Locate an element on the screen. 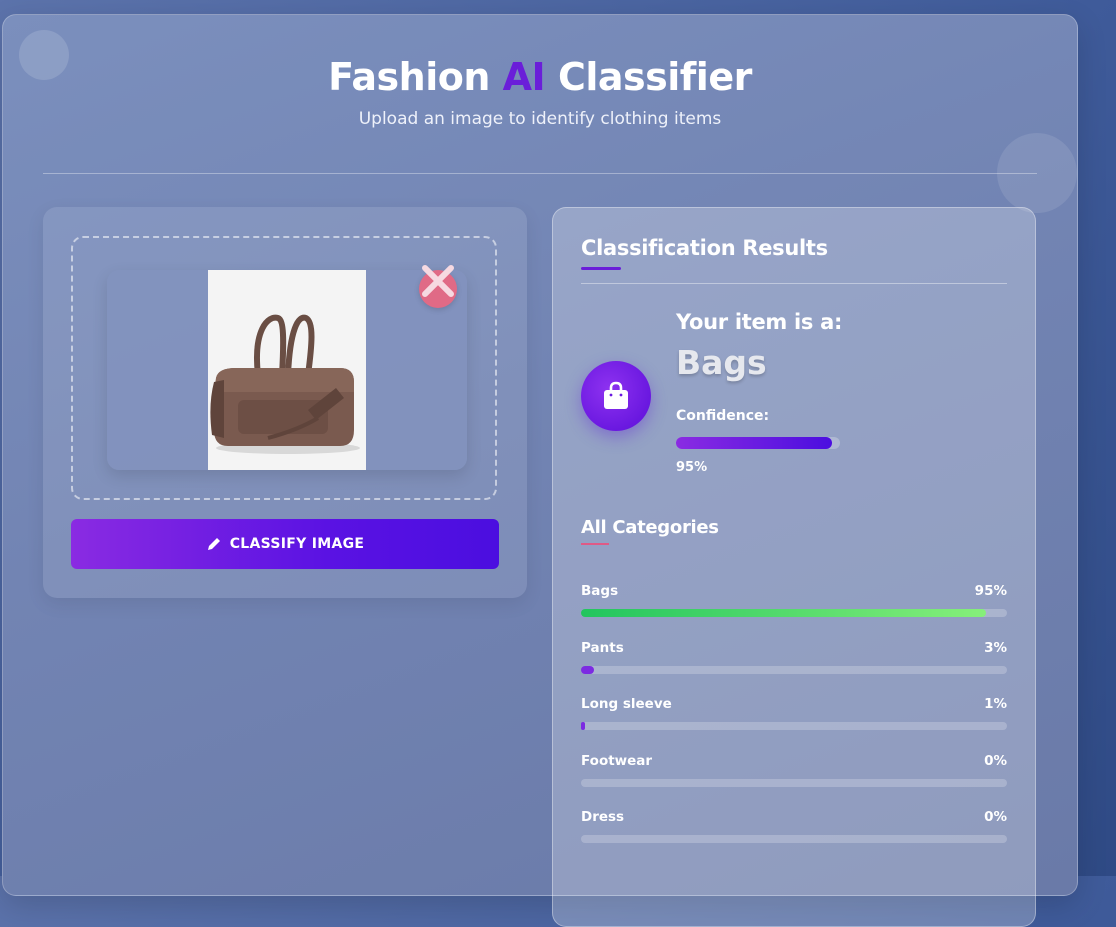 The width and height of the screenshot is (1116, 927). image-preview is located at coordinates (287, 370).